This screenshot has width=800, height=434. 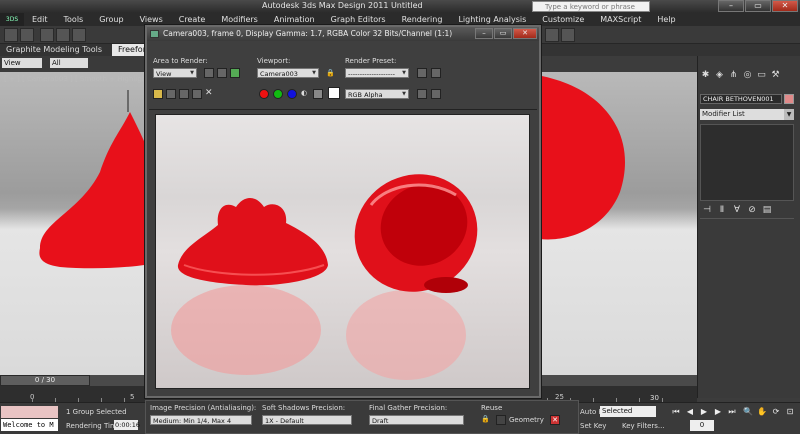 I want to click on command-panel-tabs: ✱ ◈ ⋔ ◎ ▭ ⚒, so click(x=740, y=75).